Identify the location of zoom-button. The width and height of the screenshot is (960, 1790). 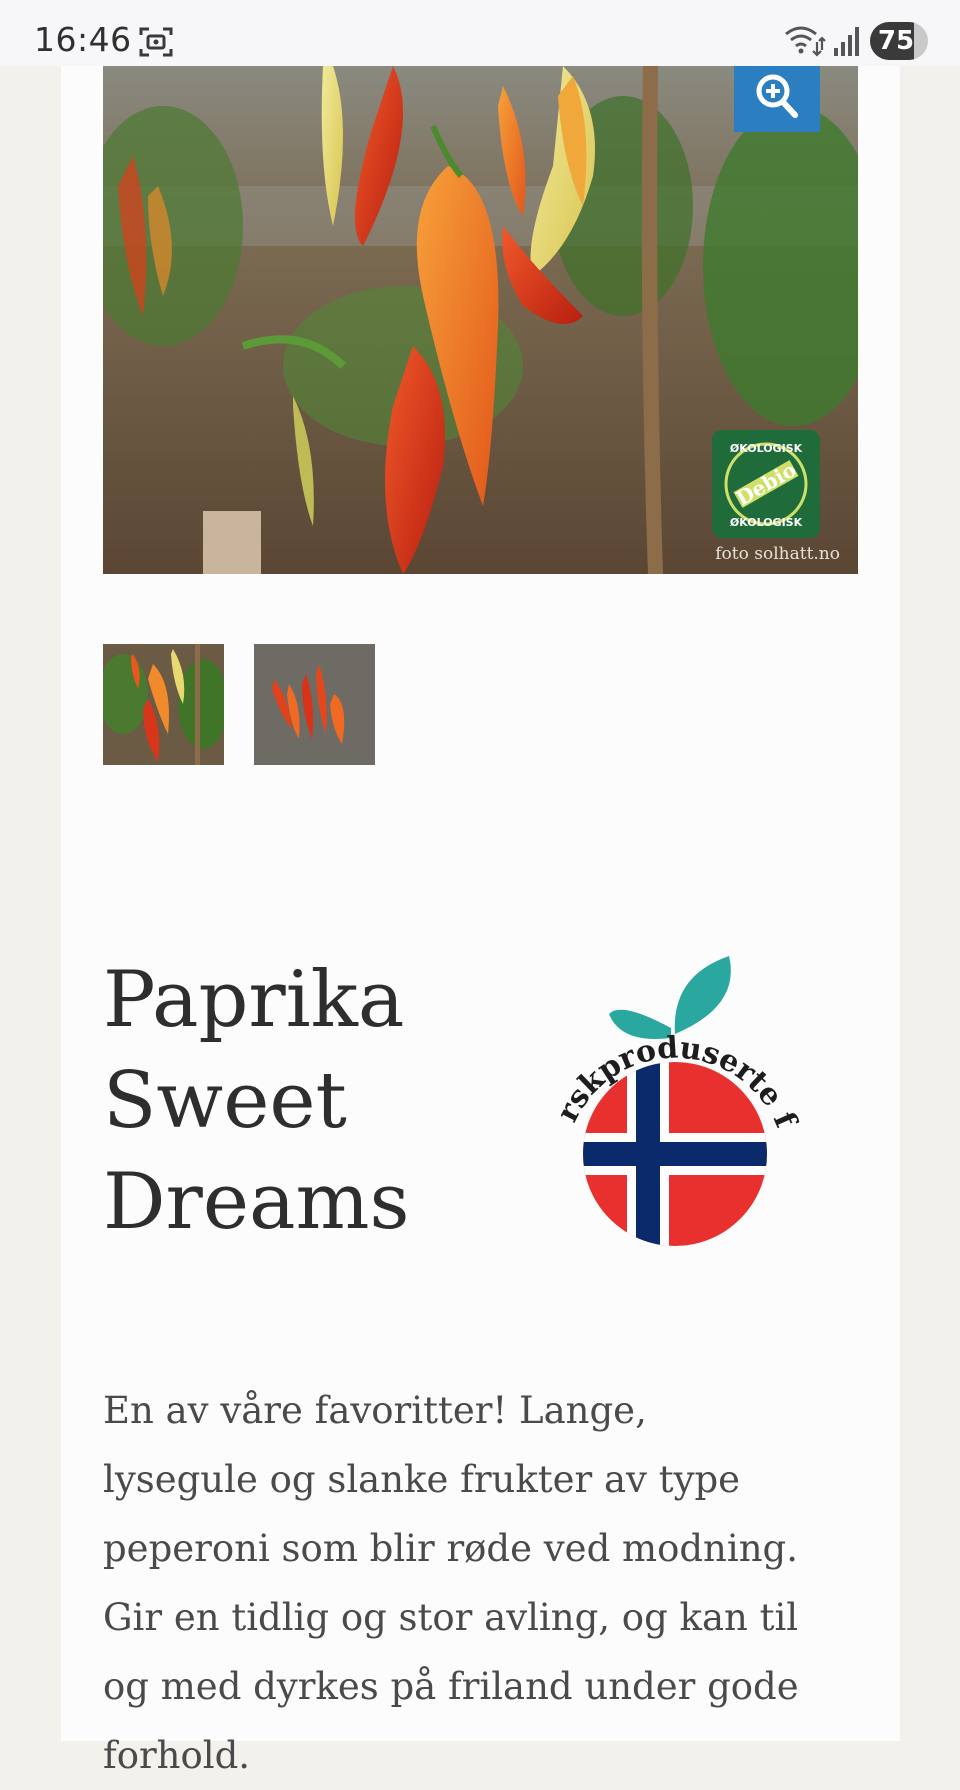
(777, 99).